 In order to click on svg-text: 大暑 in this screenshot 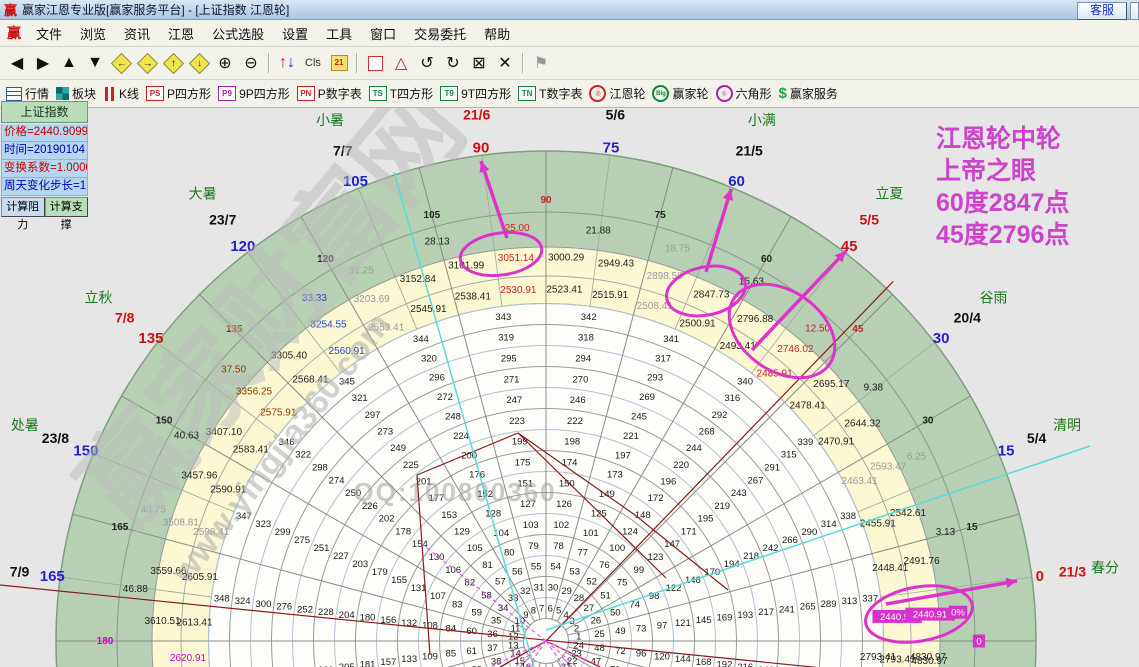, I will do `click(203, 194)`.